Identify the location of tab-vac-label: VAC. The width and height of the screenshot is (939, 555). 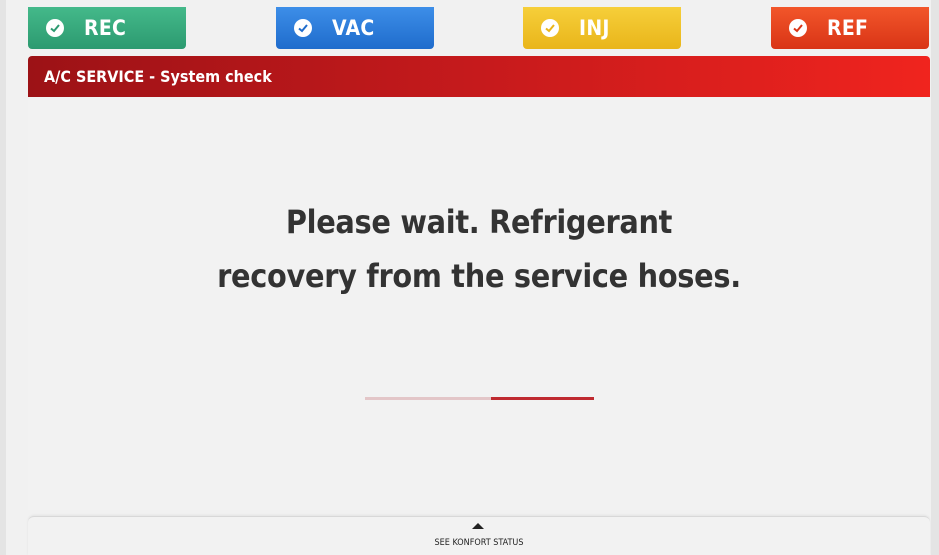
(353, 28).